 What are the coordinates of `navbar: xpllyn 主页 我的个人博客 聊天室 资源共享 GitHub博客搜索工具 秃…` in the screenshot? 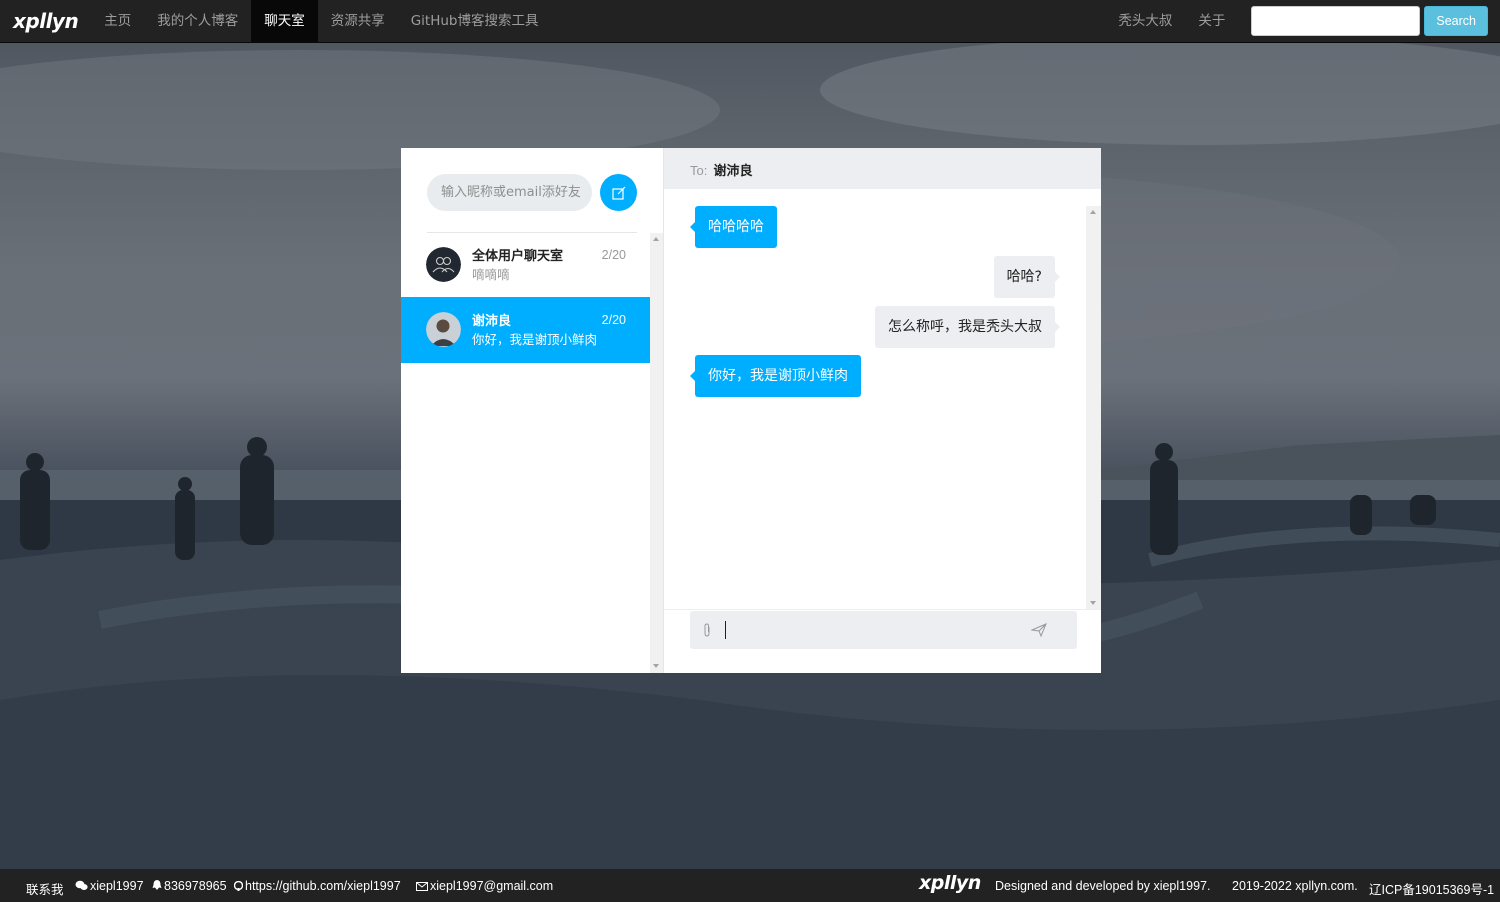 It's located at (750, 21).